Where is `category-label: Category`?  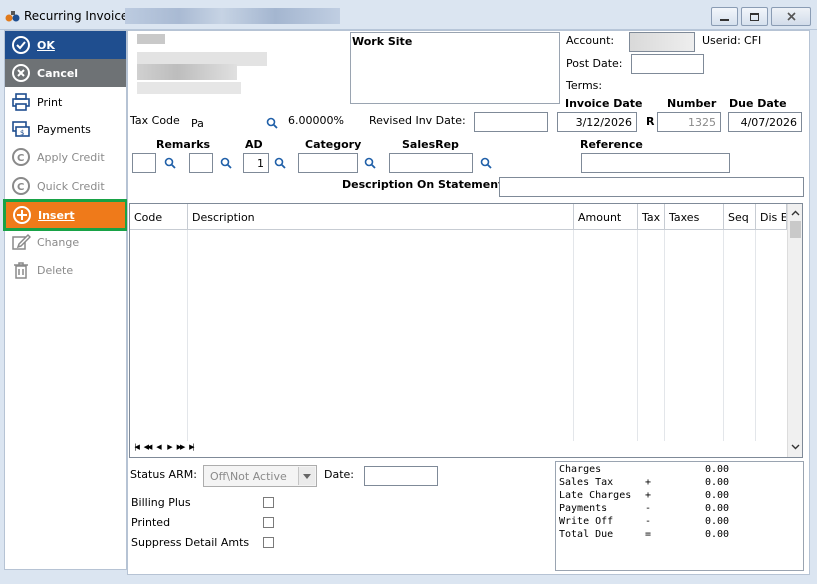
category-label: Category is located at coordinates (333, 144).